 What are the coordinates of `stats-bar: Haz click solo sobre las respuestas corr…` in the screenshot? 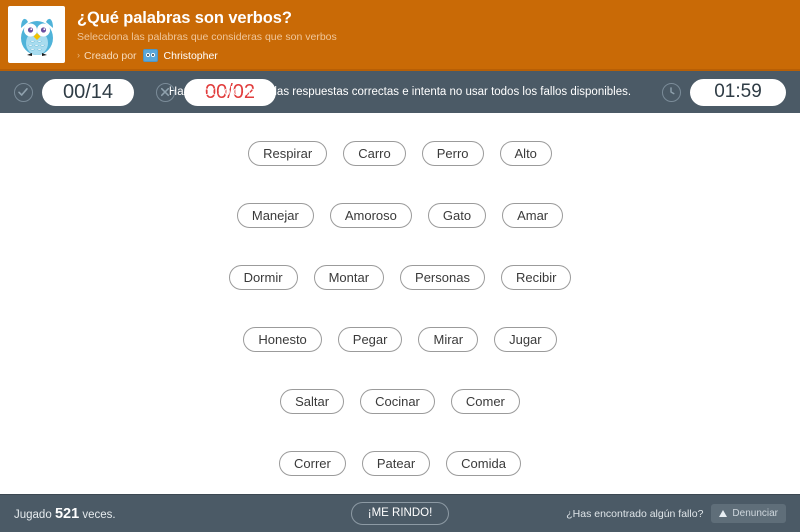 It's located at (400, 91).